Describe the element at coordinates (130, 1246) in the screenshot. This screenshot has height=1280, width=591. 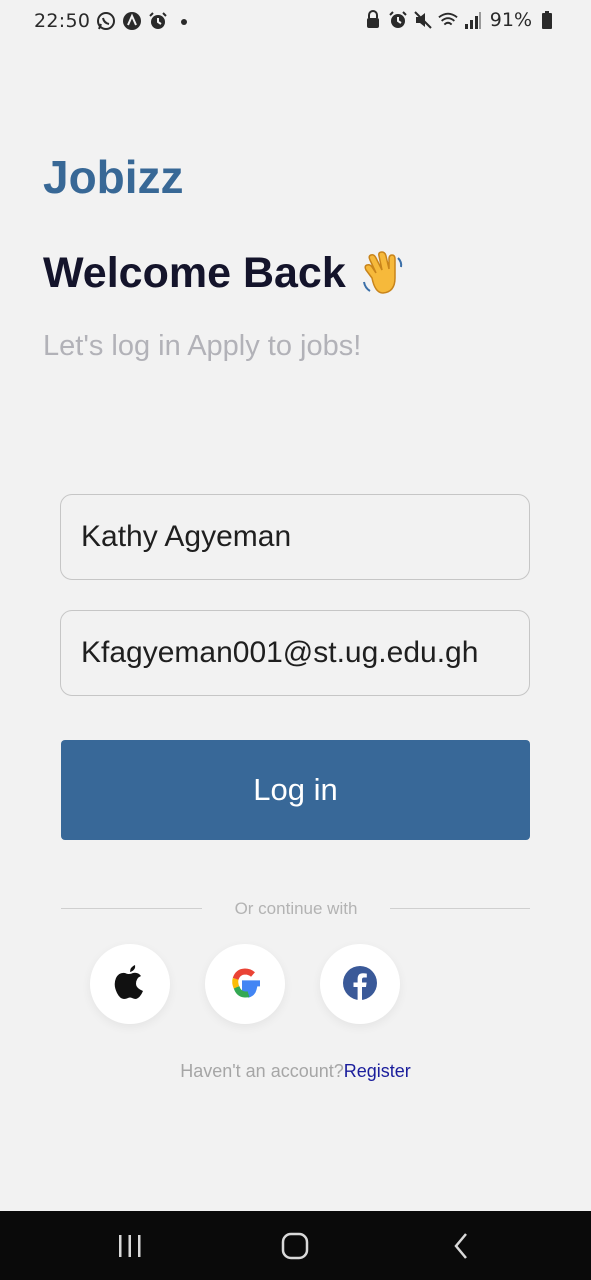
I see `recents-icon` at that location.